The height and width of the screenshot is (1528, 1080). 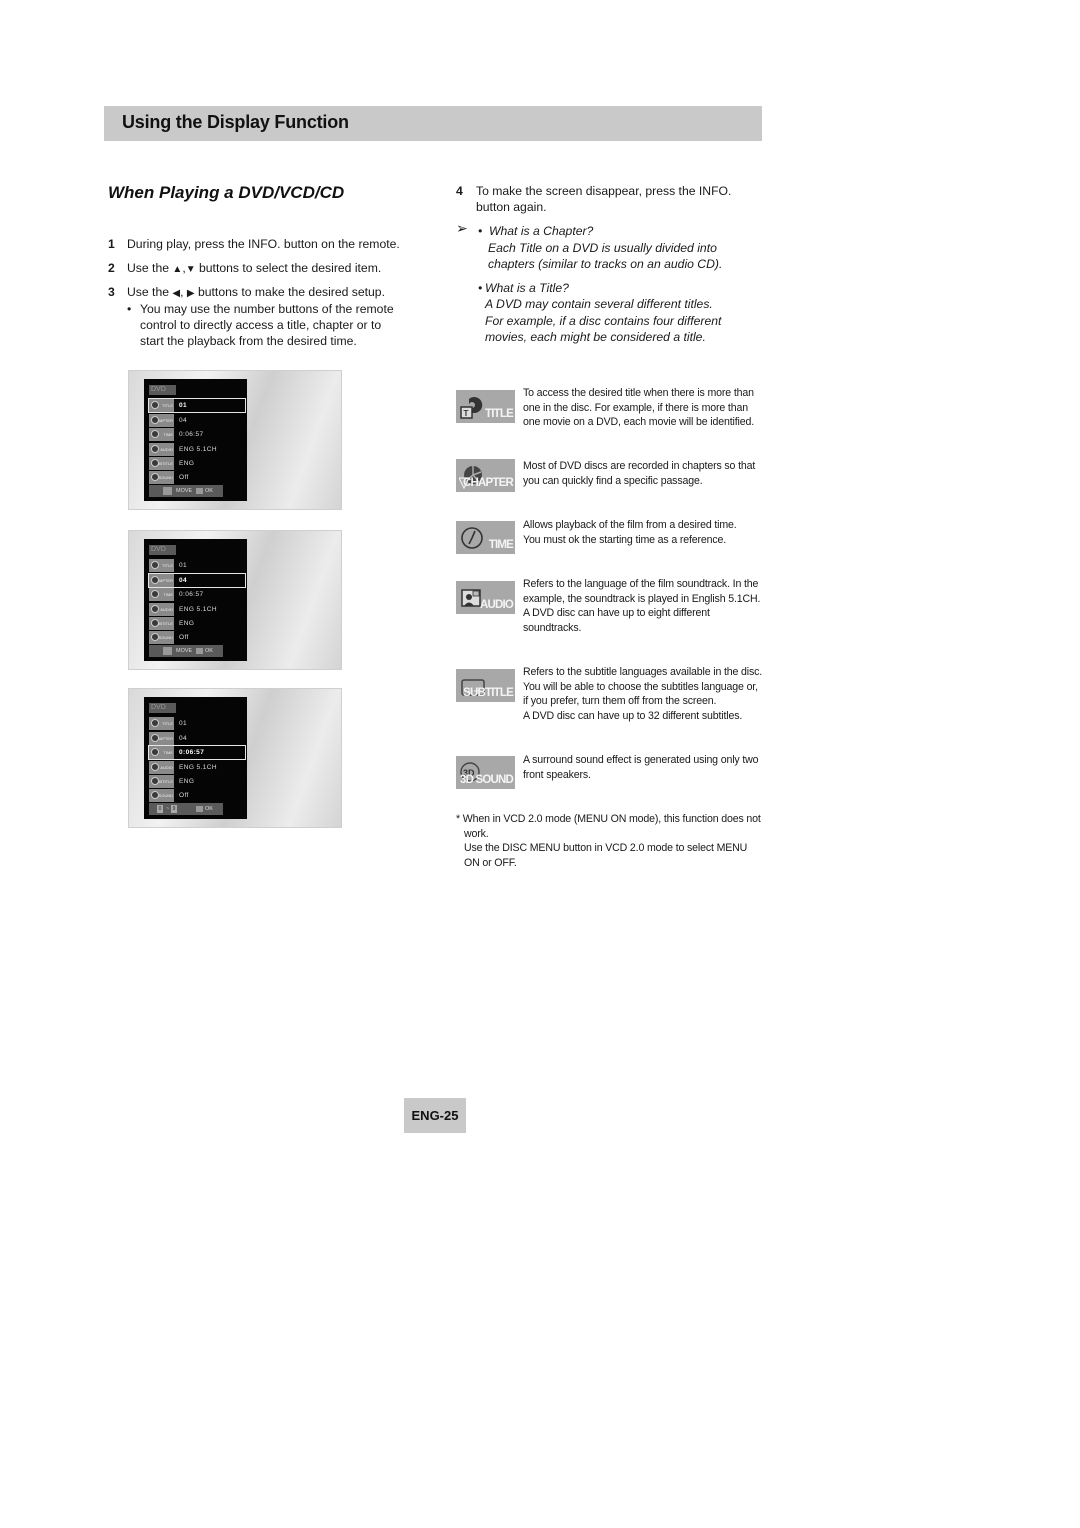 I want to click on osd-row-subtitle: SUBTITLE ENG, so click(x=197, y=623).